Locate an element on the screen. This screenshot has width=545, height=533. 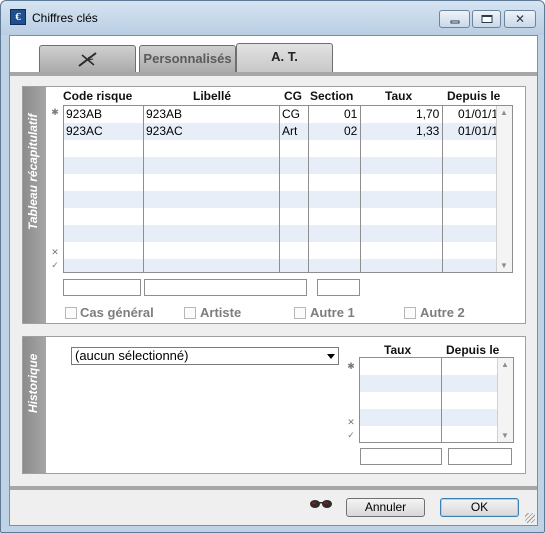
checkbox-artiste is located at coordinates (190, 313).